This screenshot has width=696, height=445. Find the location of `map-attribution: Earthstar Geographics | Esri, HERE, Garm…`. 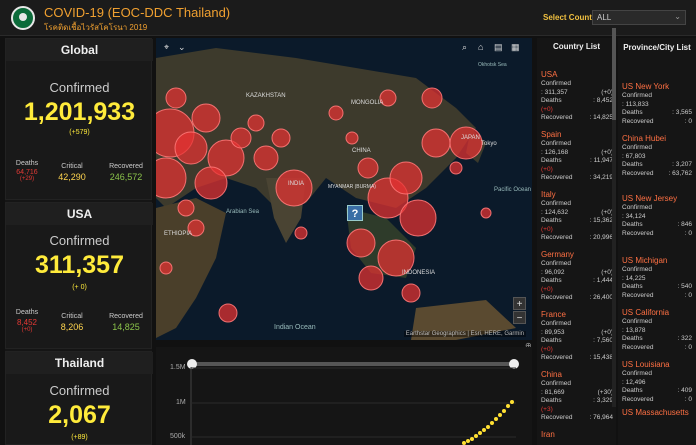

map-attribution: Earthstar Geographics | Esri, HERE, Garm… is located at coordinates (464, 334).